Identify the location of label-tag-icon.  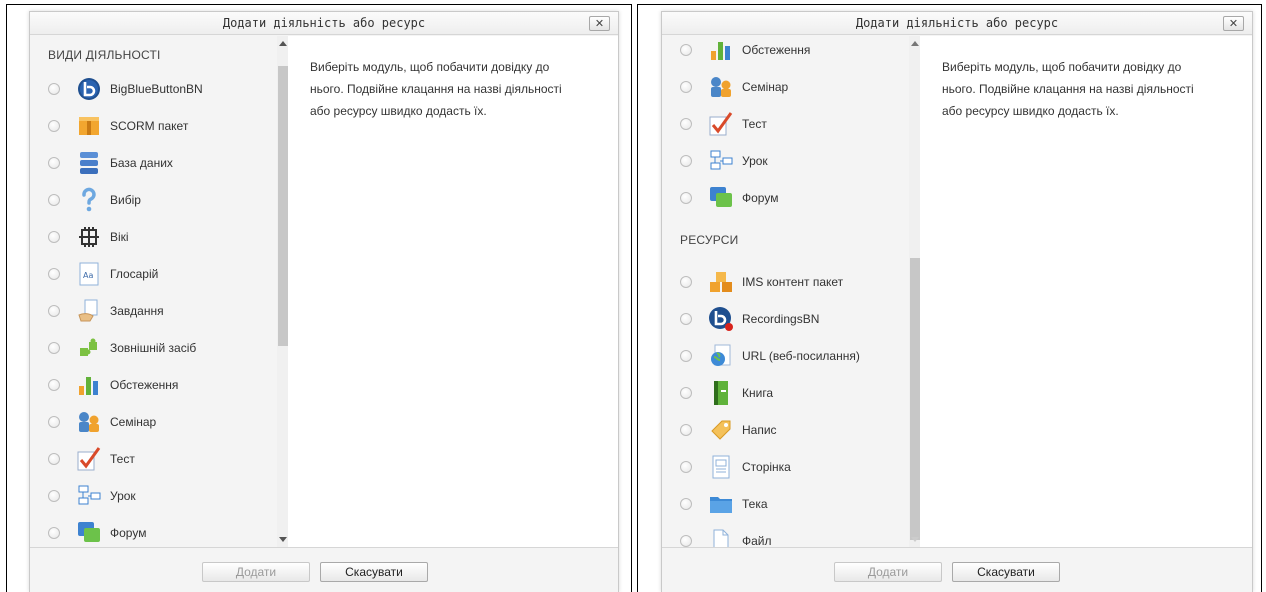
(721, 430).